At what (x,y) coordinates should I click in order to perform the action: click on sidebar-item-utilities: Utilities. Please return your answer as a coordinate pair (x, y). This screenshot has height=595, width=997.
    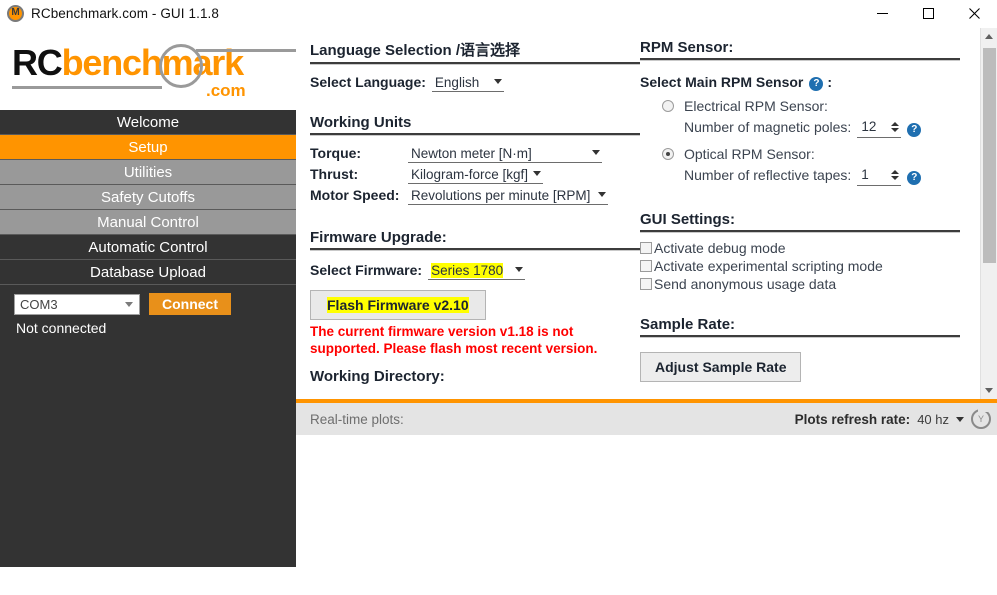
    Looking at the image, I should click on (148, 172).